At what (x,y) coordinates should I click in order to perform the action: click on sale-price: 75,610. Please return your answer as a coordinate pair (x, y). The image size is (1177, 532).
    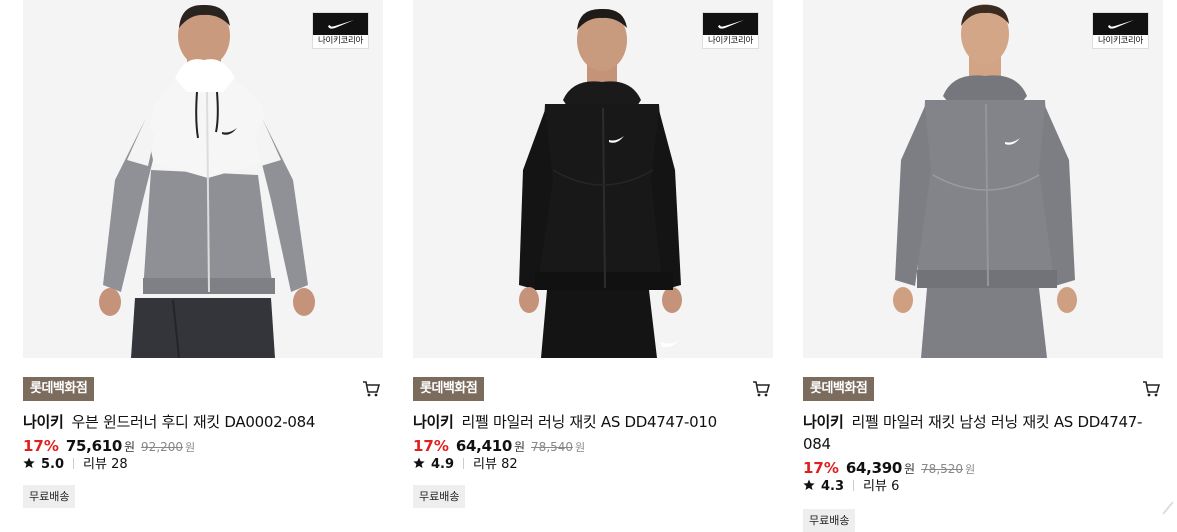
    Looking at the image, I should click on (93, 446).